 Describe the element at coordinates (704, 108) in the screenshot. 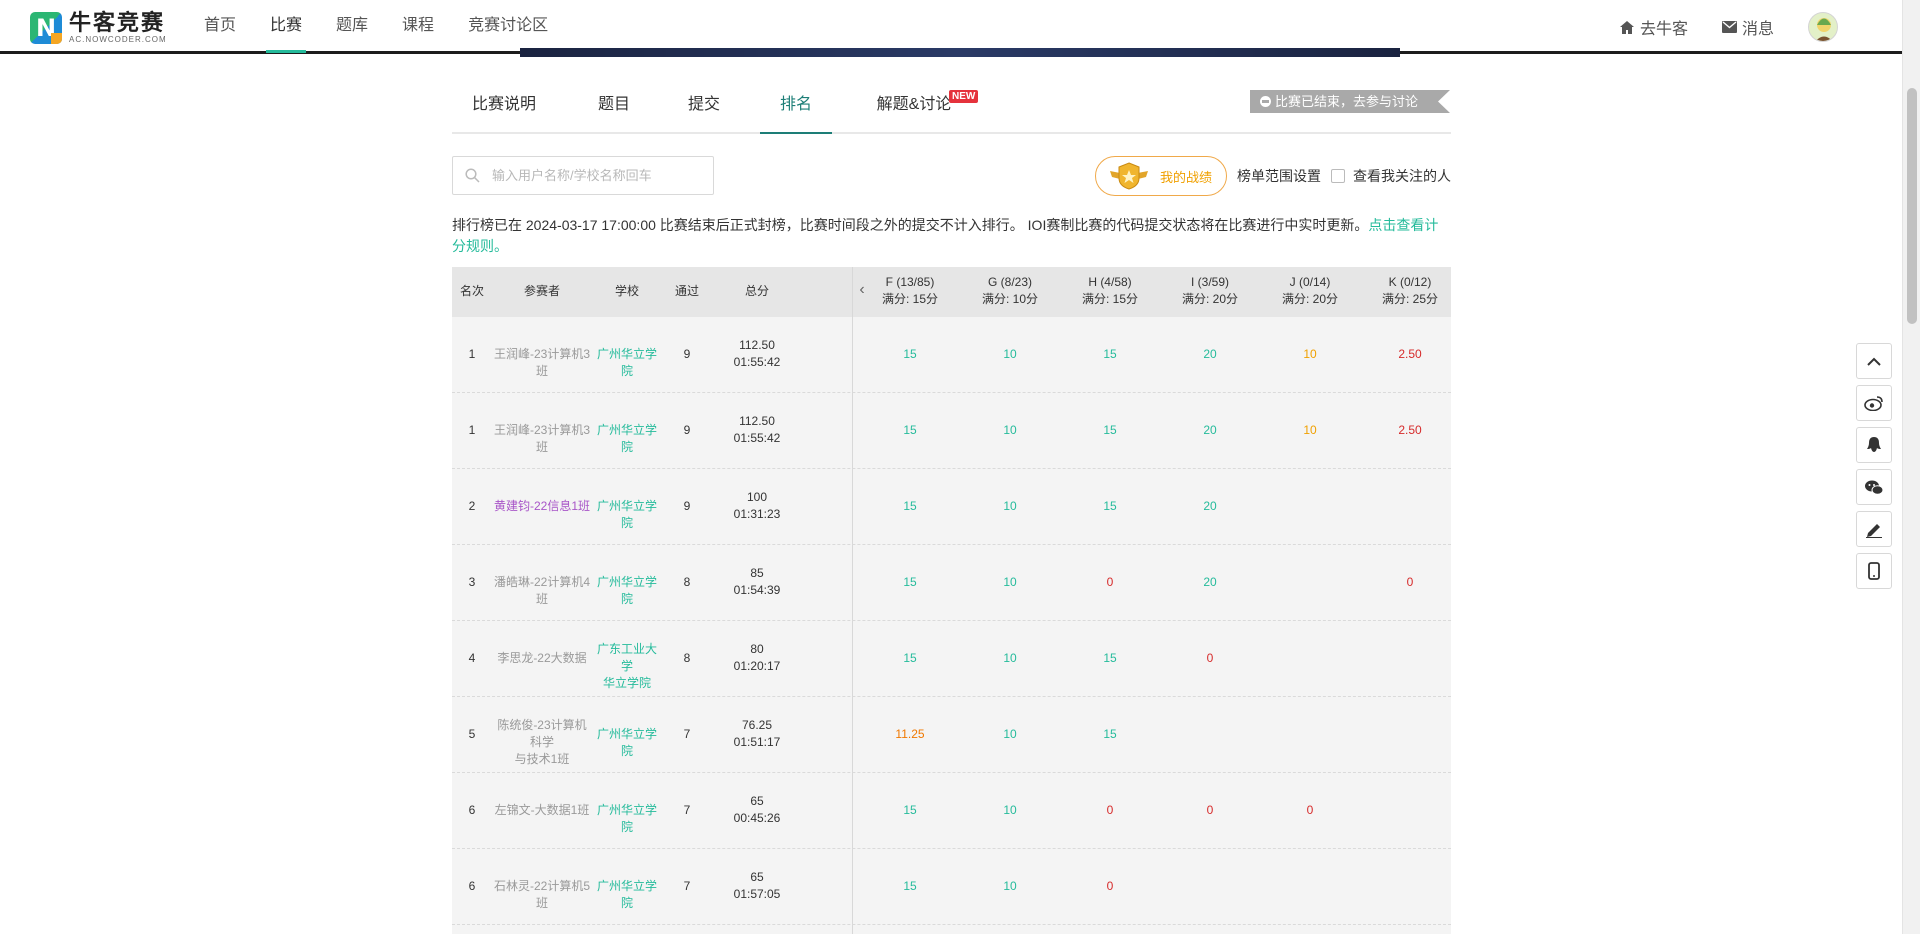

I see `tab-submissions: 提交` at that location.